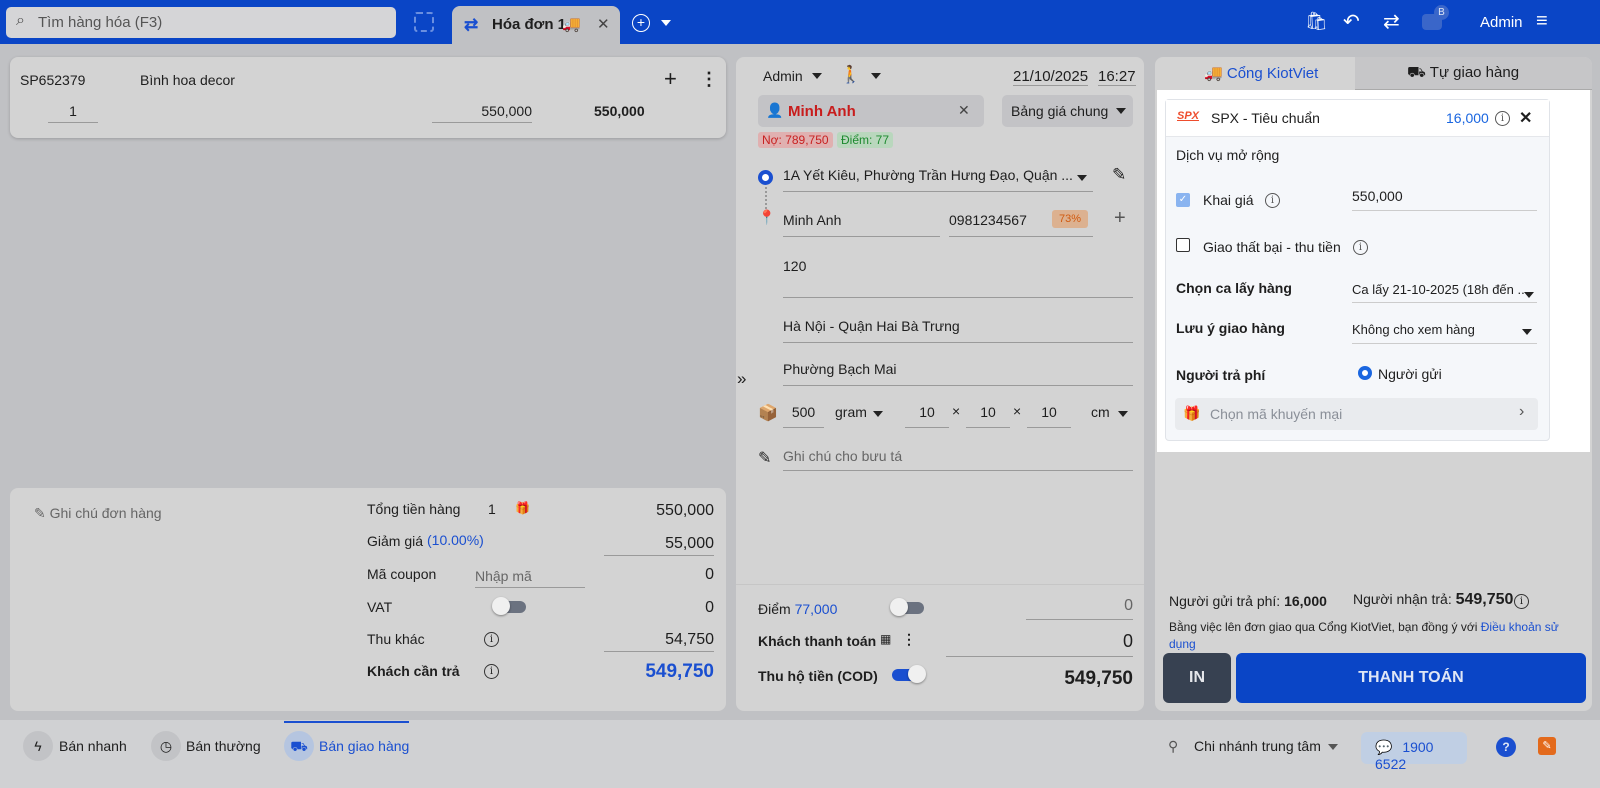  What do you see at coordinates (797, 609) in the screenshot?
I see `points-label: Điểm 77,000` at bounding box center [797, 609].